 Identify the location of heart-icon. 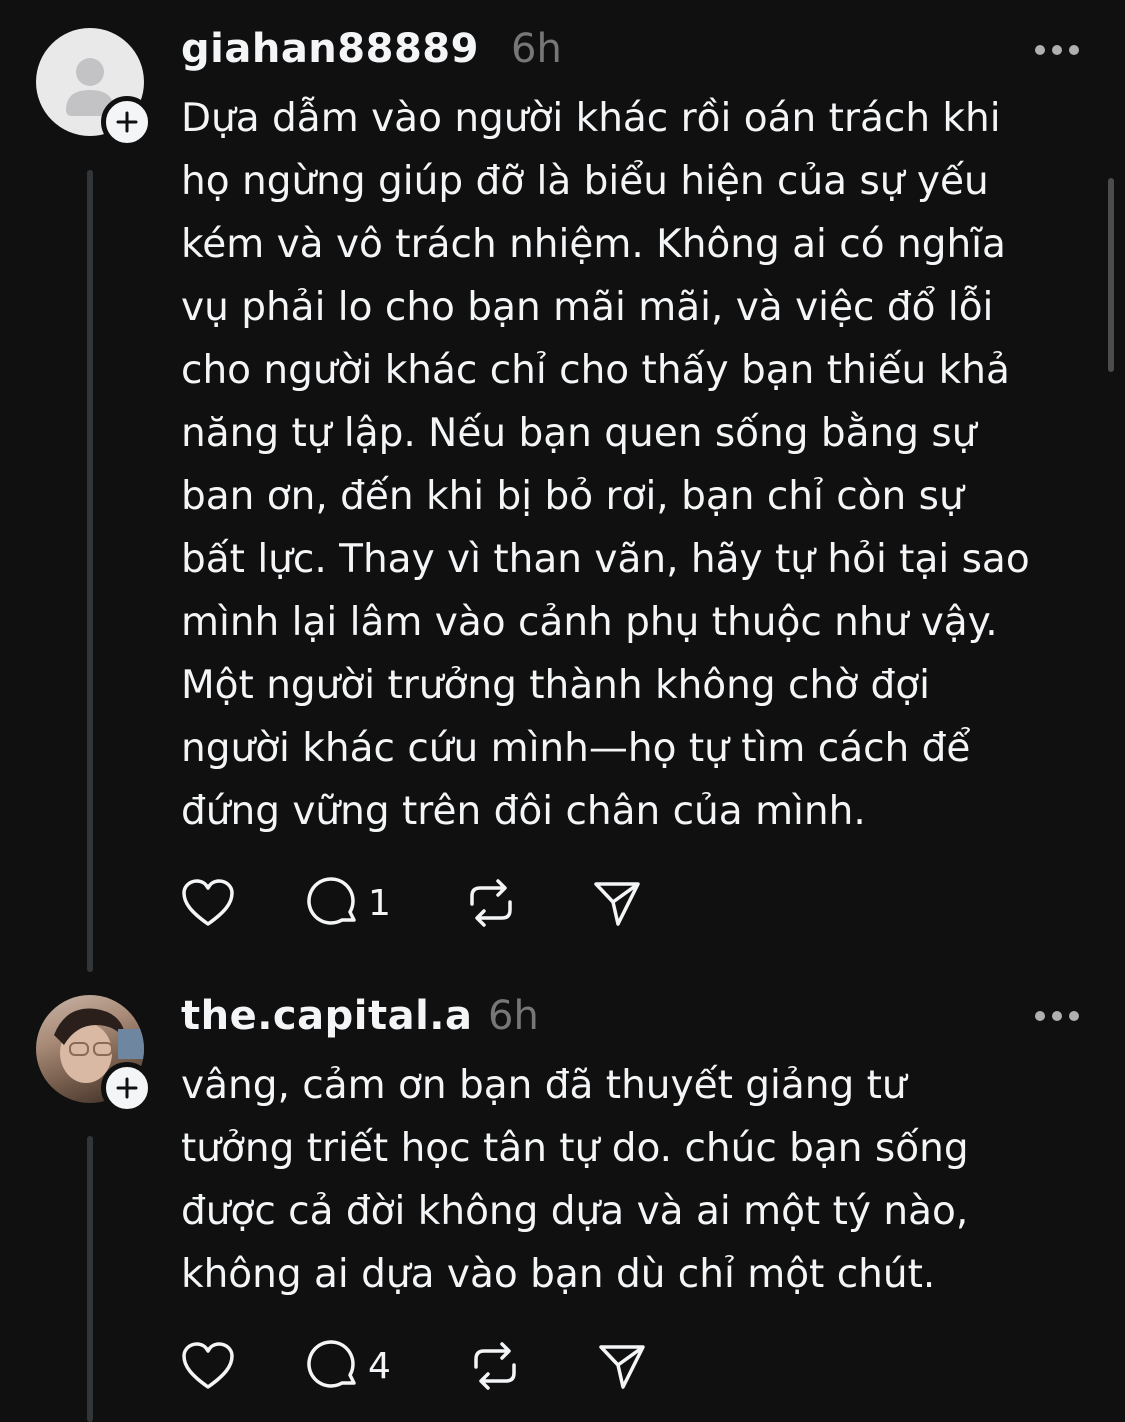
(208, 1365).